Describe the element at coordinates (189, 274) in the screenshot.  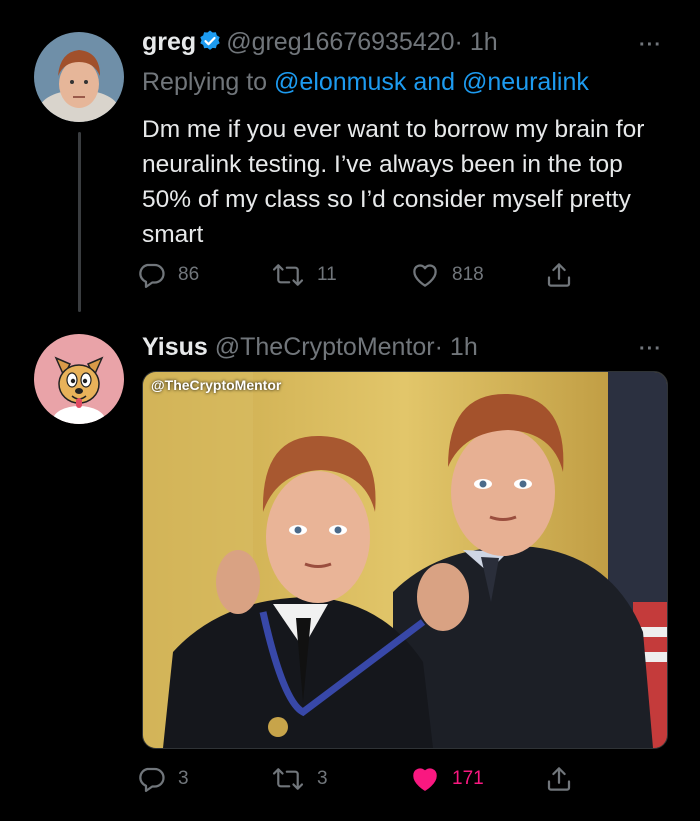
I see `reply-count: 86` at that location.